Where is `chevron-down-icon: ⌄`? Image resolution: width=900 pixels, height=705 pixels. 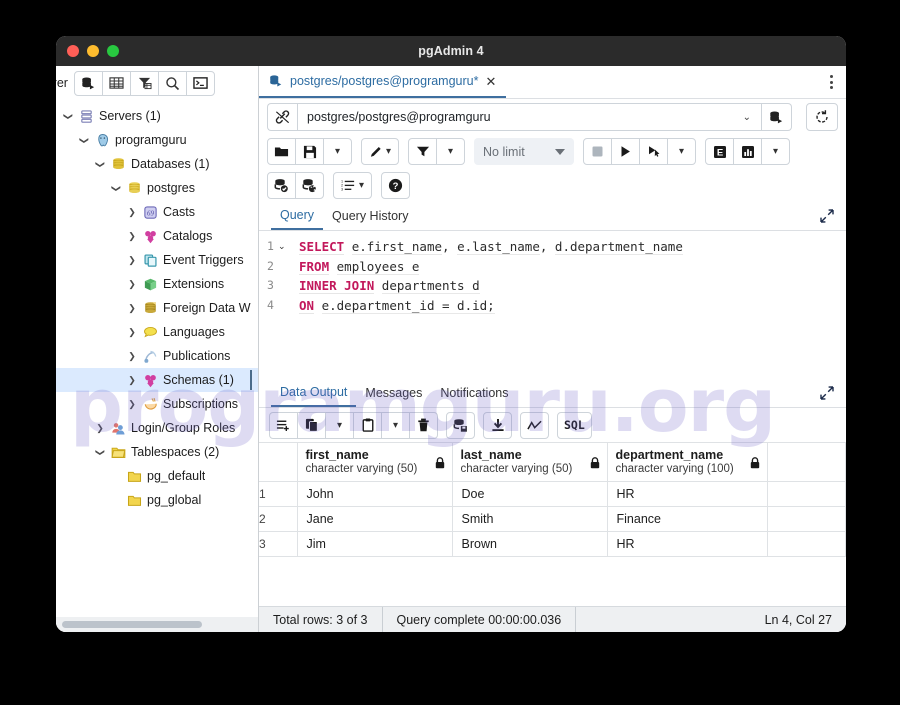 chevron-down-icon: ⌄ is located at coordinates (747, 117).